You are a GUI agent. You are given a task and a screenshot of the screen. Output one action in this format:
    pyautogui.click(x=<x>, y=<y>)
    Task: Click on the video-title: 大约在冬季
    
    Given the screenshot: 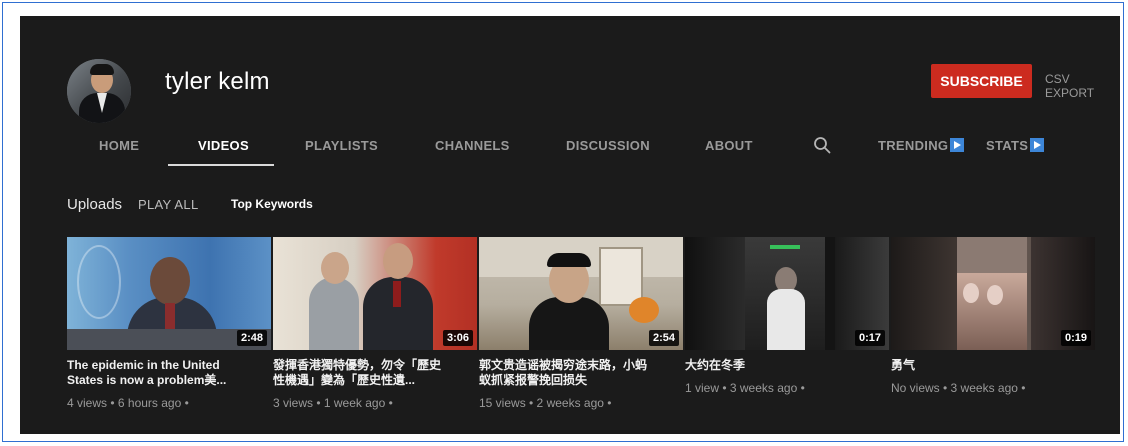 What is the action you would take?
    pyautogui.click(x=773, y=365)
    